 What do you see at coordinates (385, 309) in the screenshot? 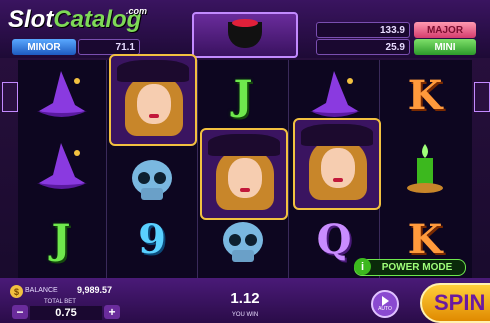
I see `auto-label: AUTO` at bounding box center [385, 309].